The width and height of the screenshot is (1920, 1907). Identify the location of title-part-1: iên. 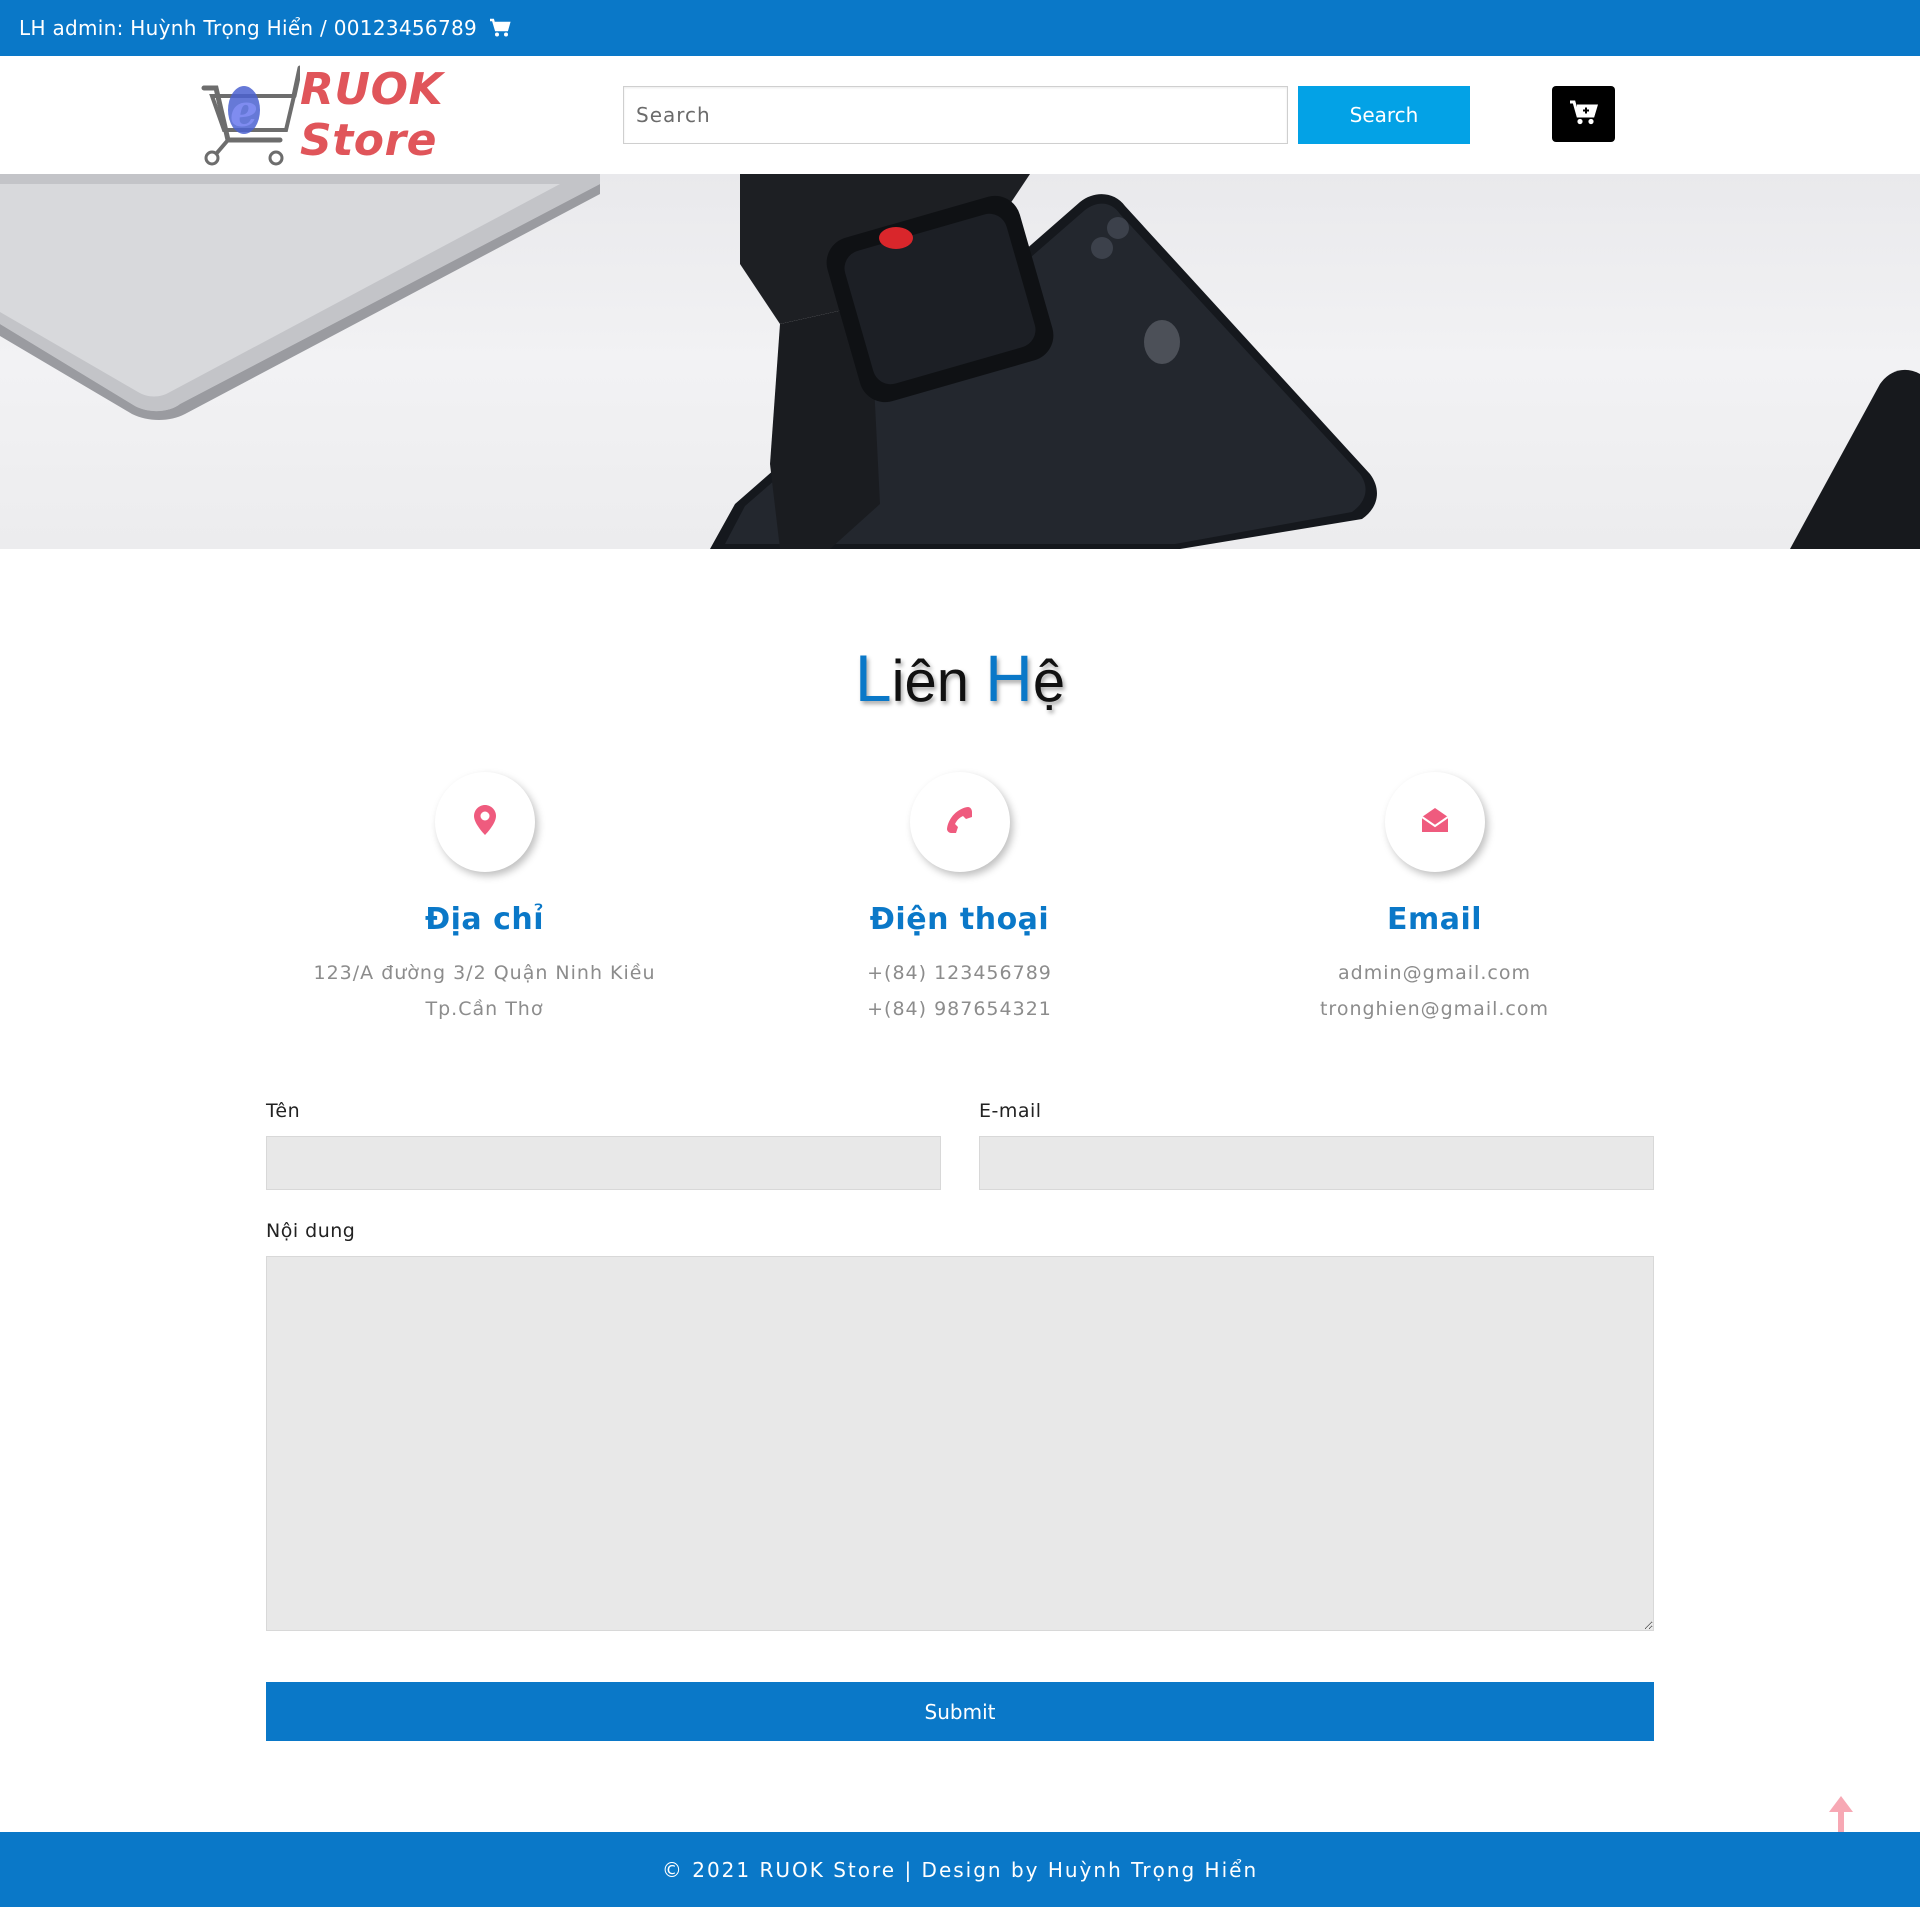
(938, 681).